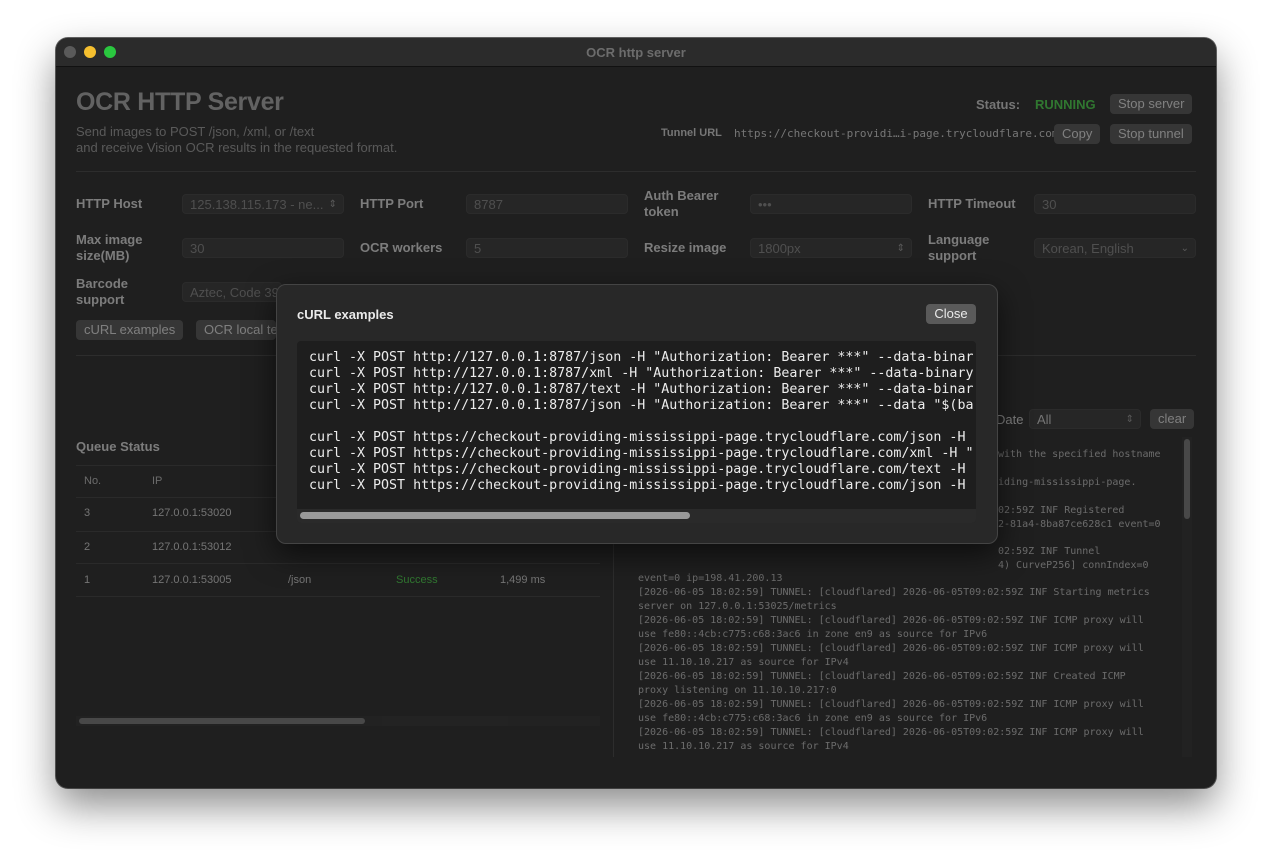  What do you see at coordinates (951, 314) in the screenshot?
I see `close-dialog-button: Close` at bounding box center [951, 314].